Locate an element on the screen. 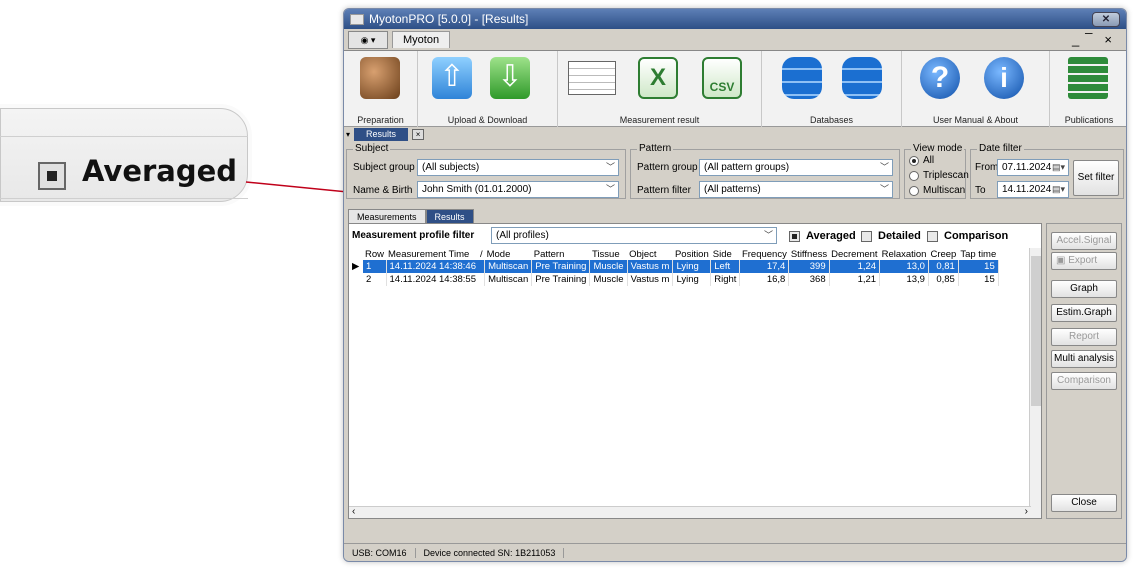  date-from-picker: 07.11.2024 ▤▾ is located at coordinates (1033, 167).